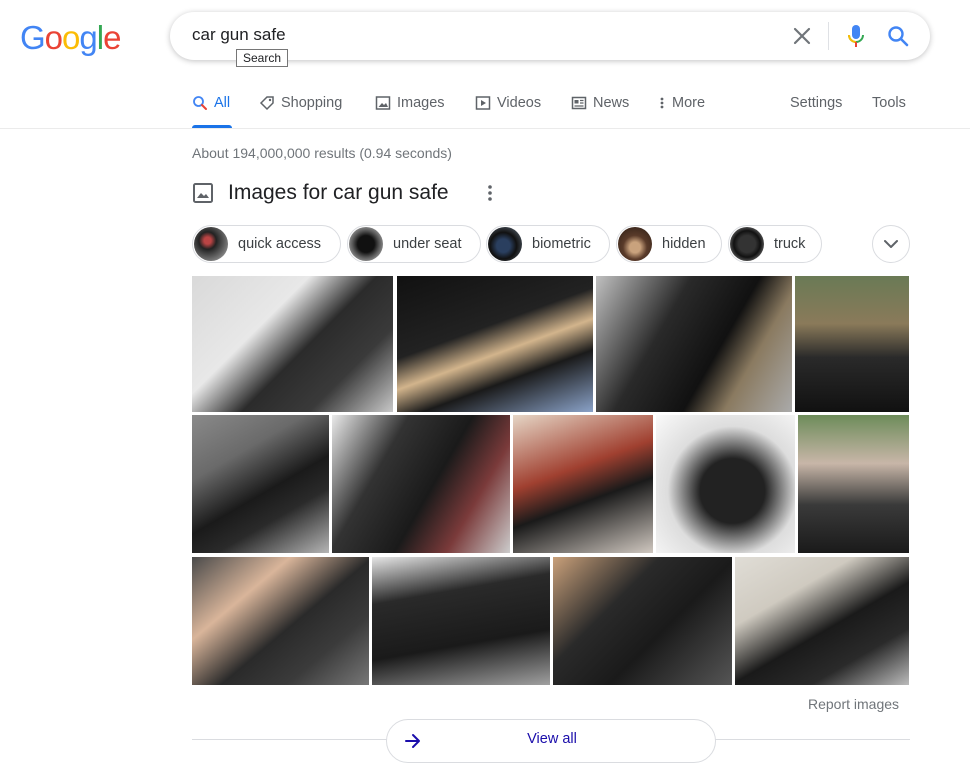 The image size is (970, 763). What do you see at coordinates (112, 37) in the screenshot?
I see `logo-letter: e` at bounding box center [112, 37].